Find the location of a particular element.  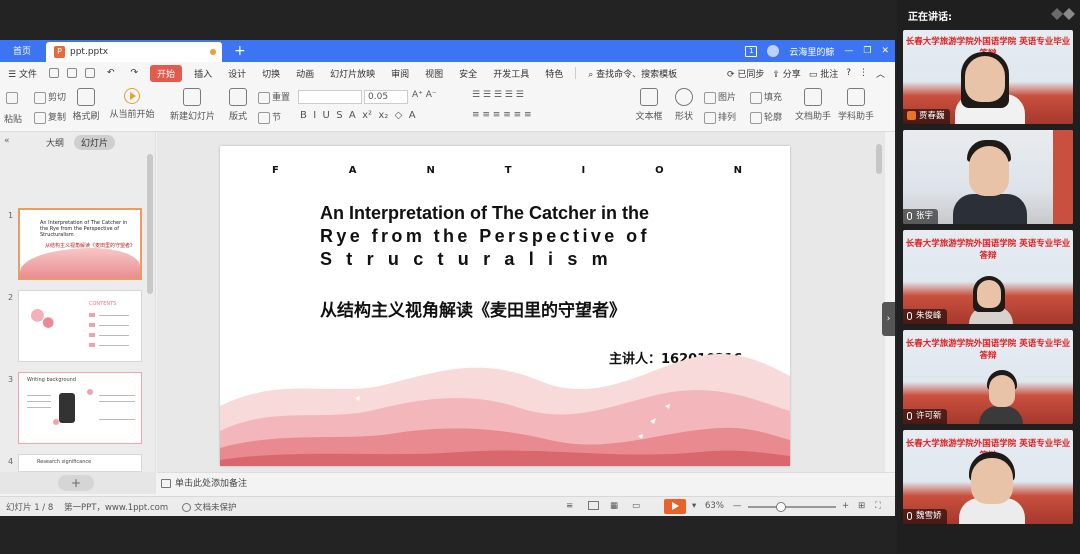

tab-outline: 大纲 is located at coordinates (55, 142).